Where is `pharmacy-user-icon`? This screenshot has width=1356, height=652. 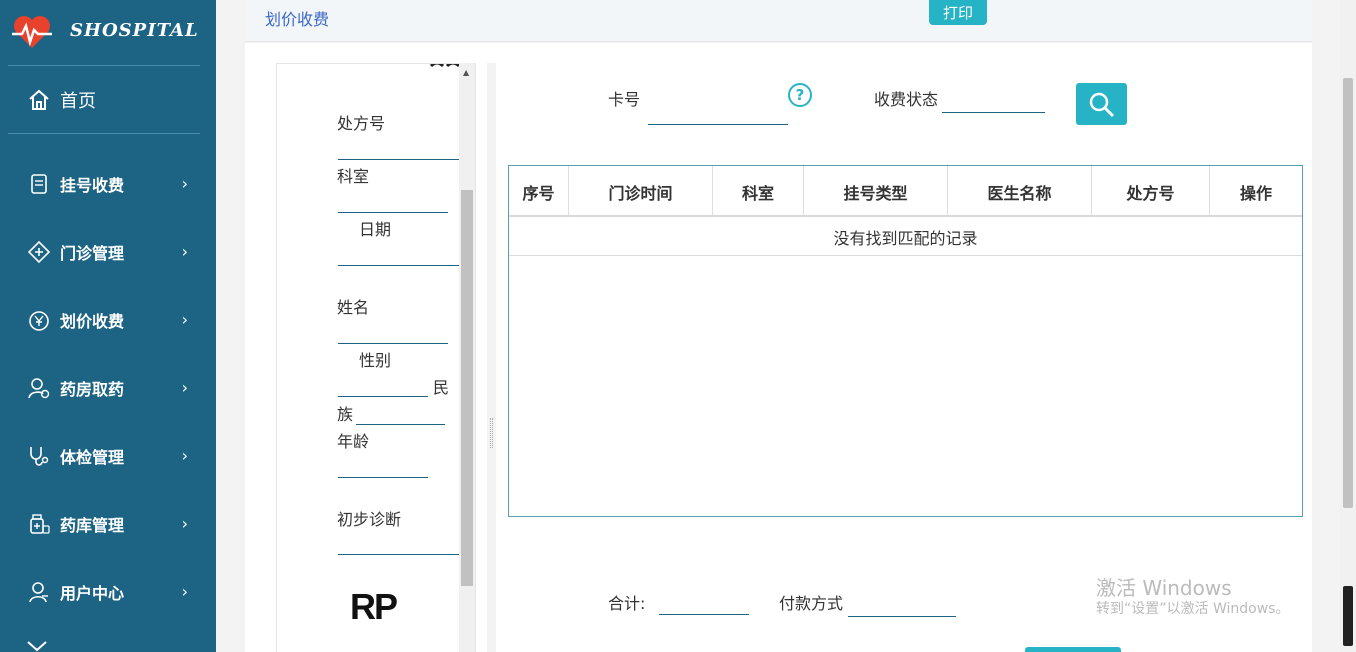 pharmacy-user-icon is located at coordinates (39, 388).